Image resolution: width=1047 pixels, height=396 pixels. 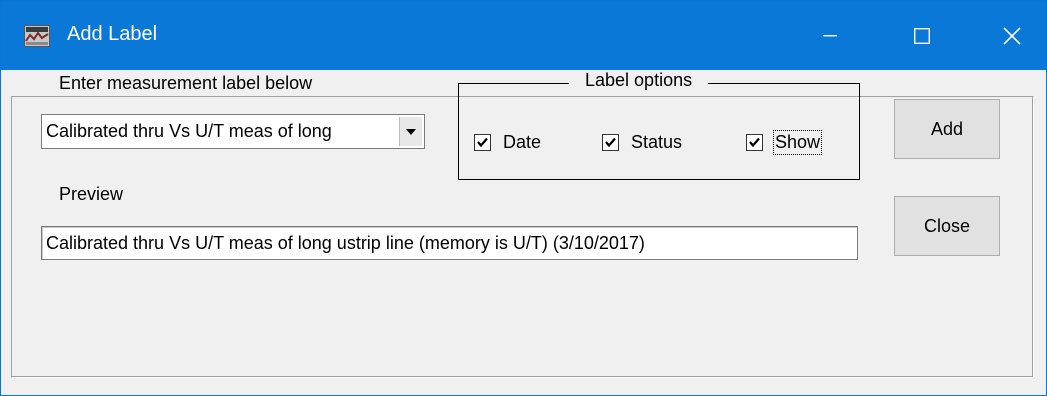 What do you see at coordinates (37, 36) in the screenshot?
I see `app-icon` at bounding box center [37, 36].